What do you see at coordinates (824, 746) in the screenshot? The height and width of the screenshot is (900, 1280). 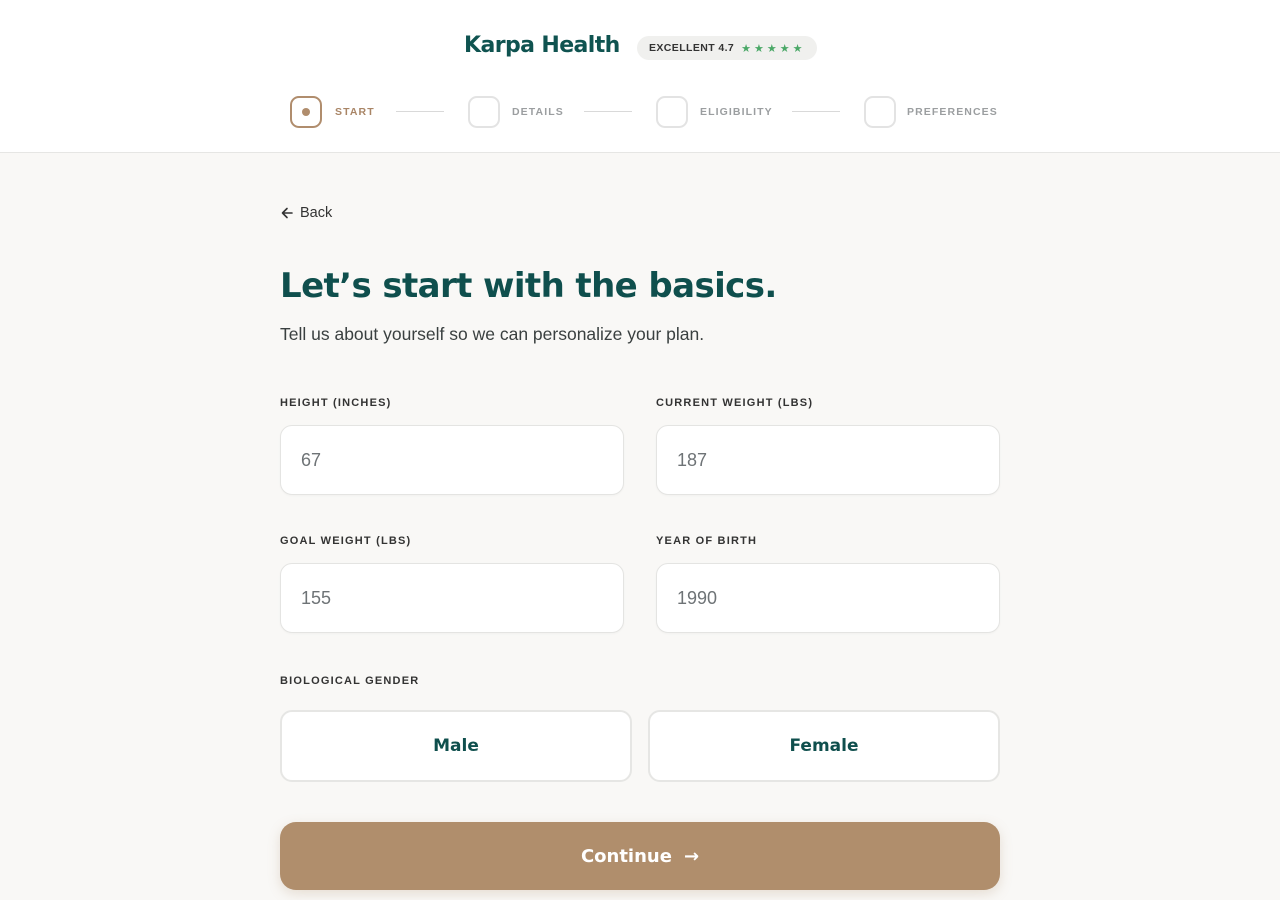 I see `gender-female-button: Female` at bounding box center [824, 746].